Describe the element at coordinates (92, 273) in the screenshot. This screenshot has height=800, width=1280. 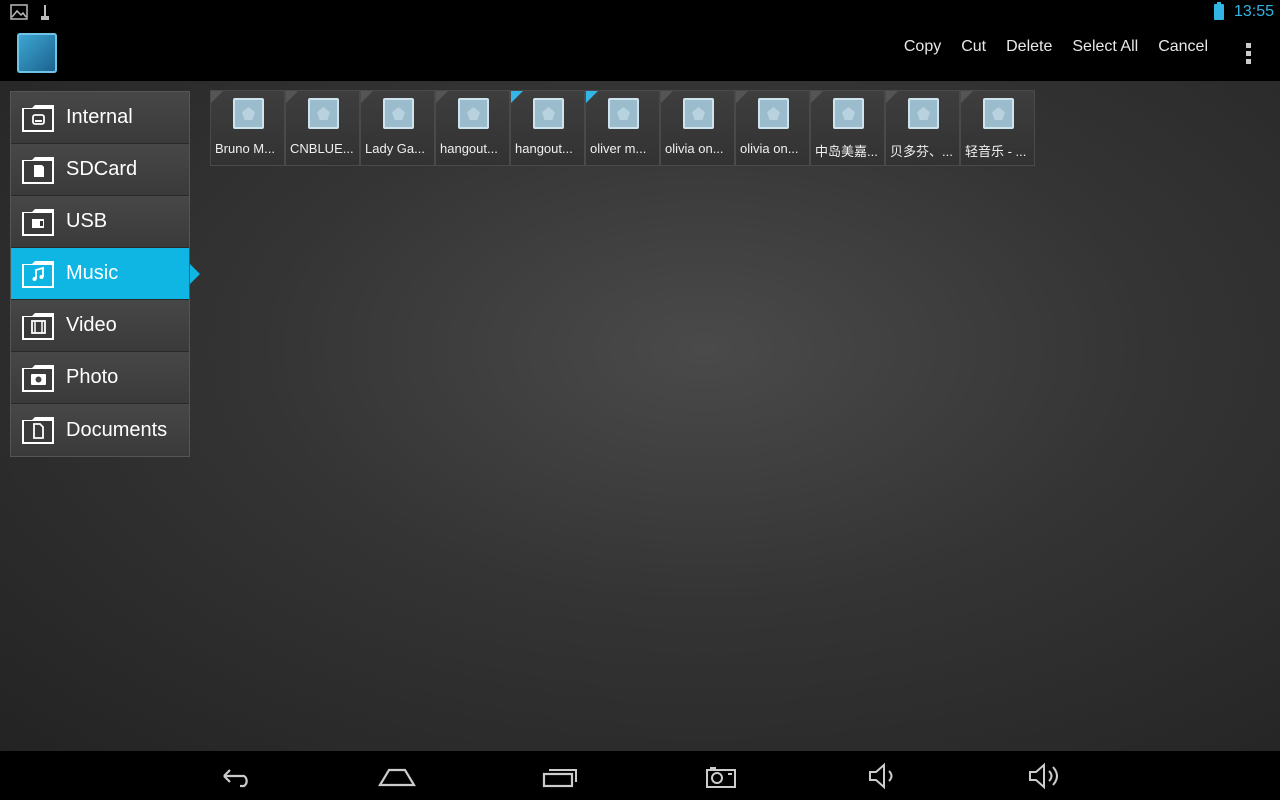
I see `sidebar-item-label: Music` at that location.